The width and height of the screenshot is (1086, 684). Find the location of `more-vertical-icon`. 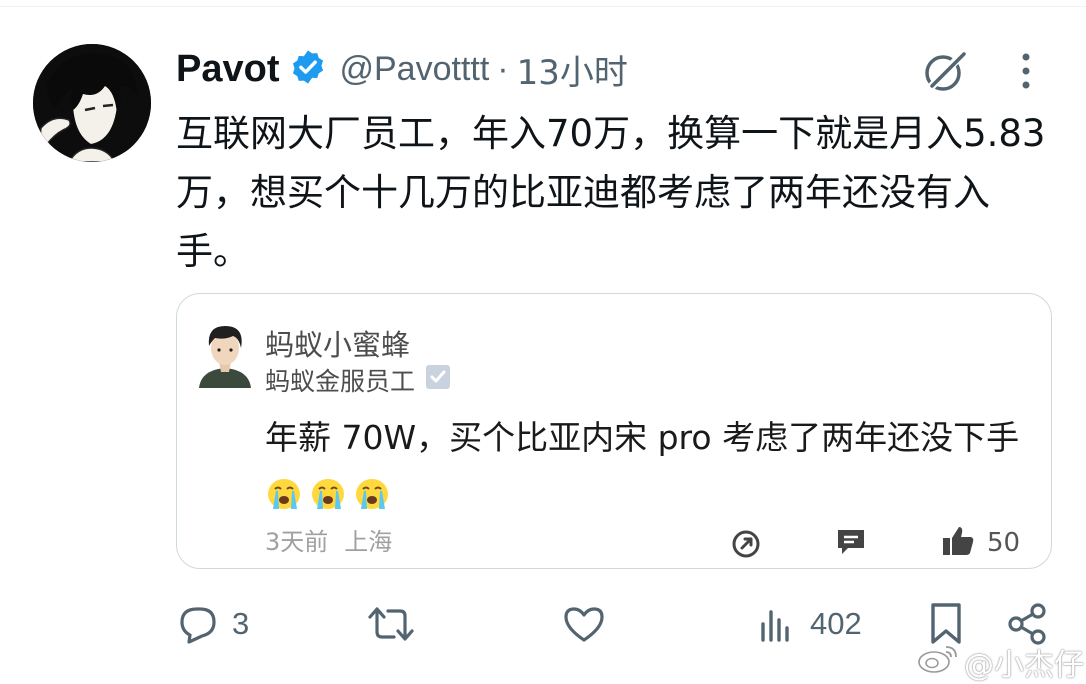

more-vertical-icon is located at coordinates (1026, 71).